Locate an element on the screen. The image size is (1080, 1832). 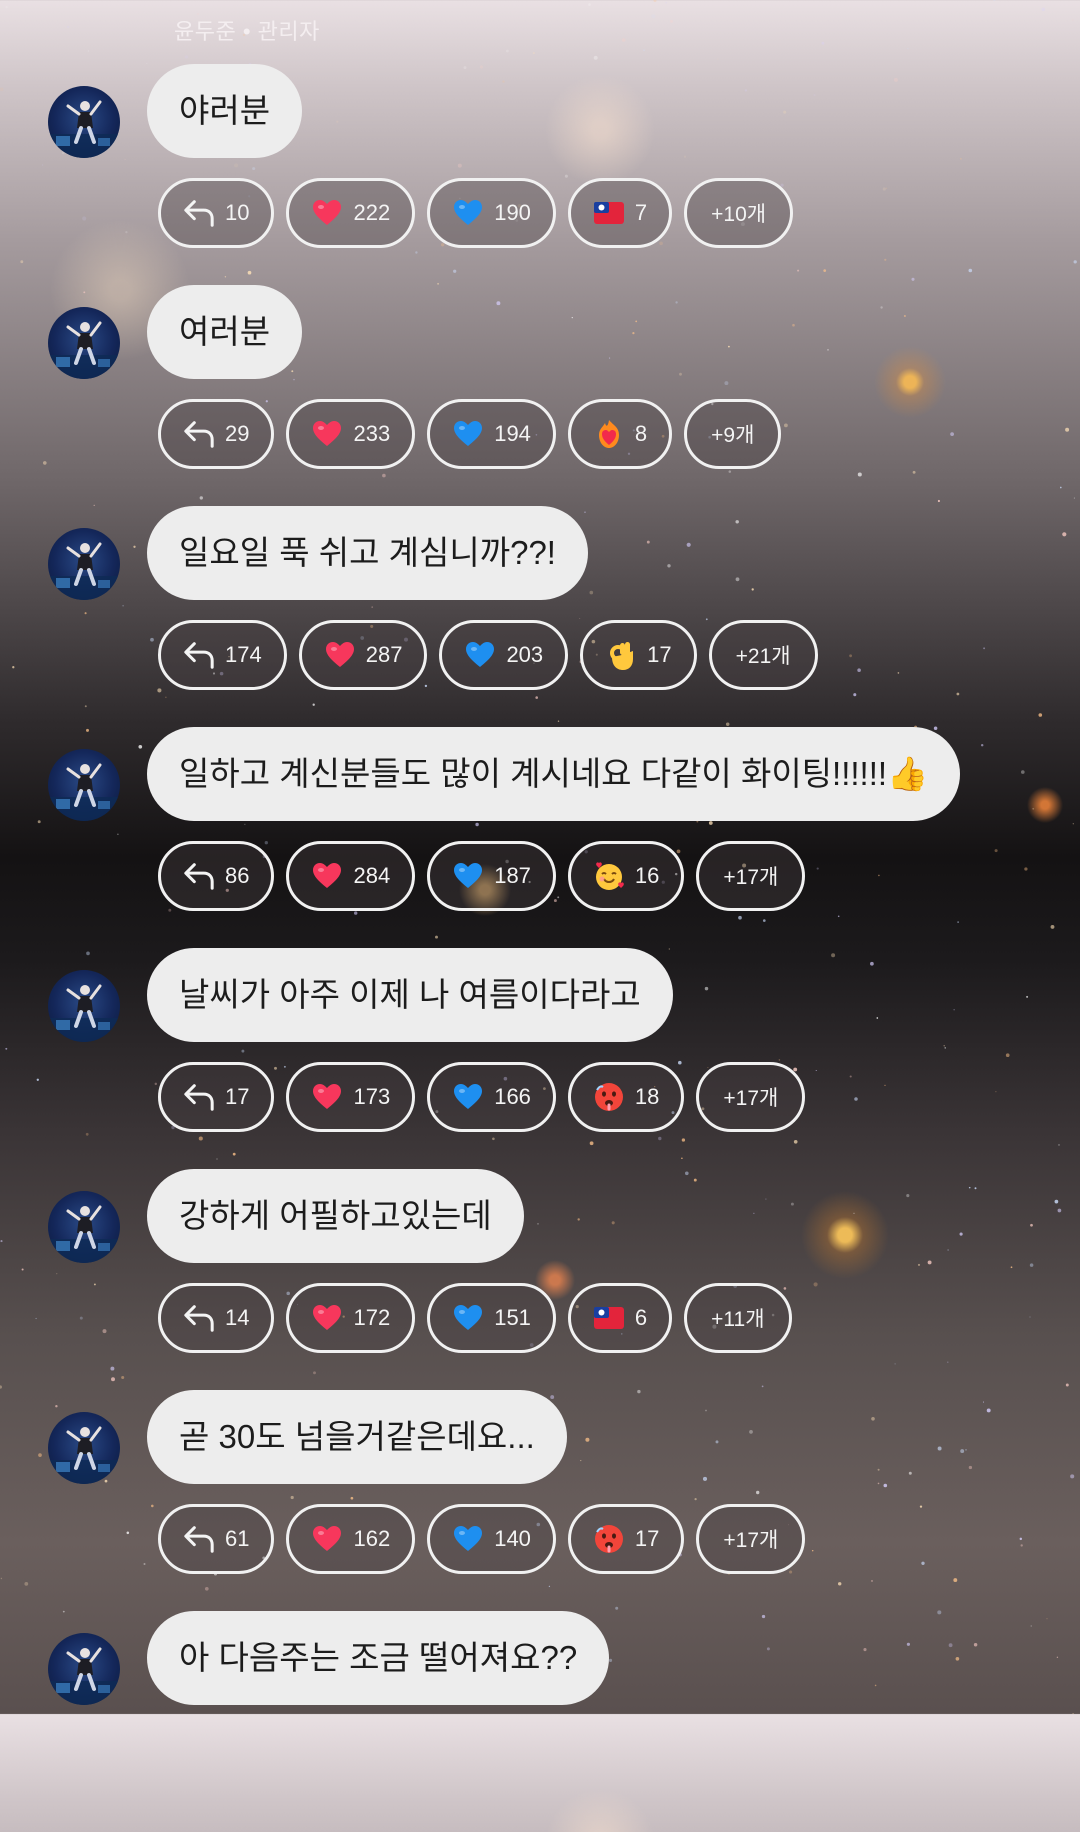
smiling-face-with-hearts-icon is located at coordinates (609, 876).